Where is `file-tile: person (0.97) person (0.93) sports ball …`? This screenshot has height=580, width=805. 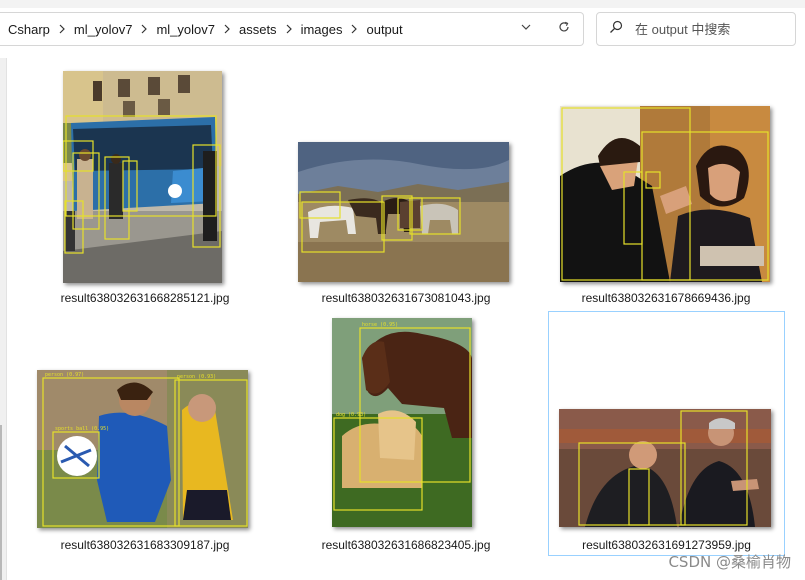
file-tile: person (0.97) person (0.93) sports ball … is located at coordinates (143, 437).